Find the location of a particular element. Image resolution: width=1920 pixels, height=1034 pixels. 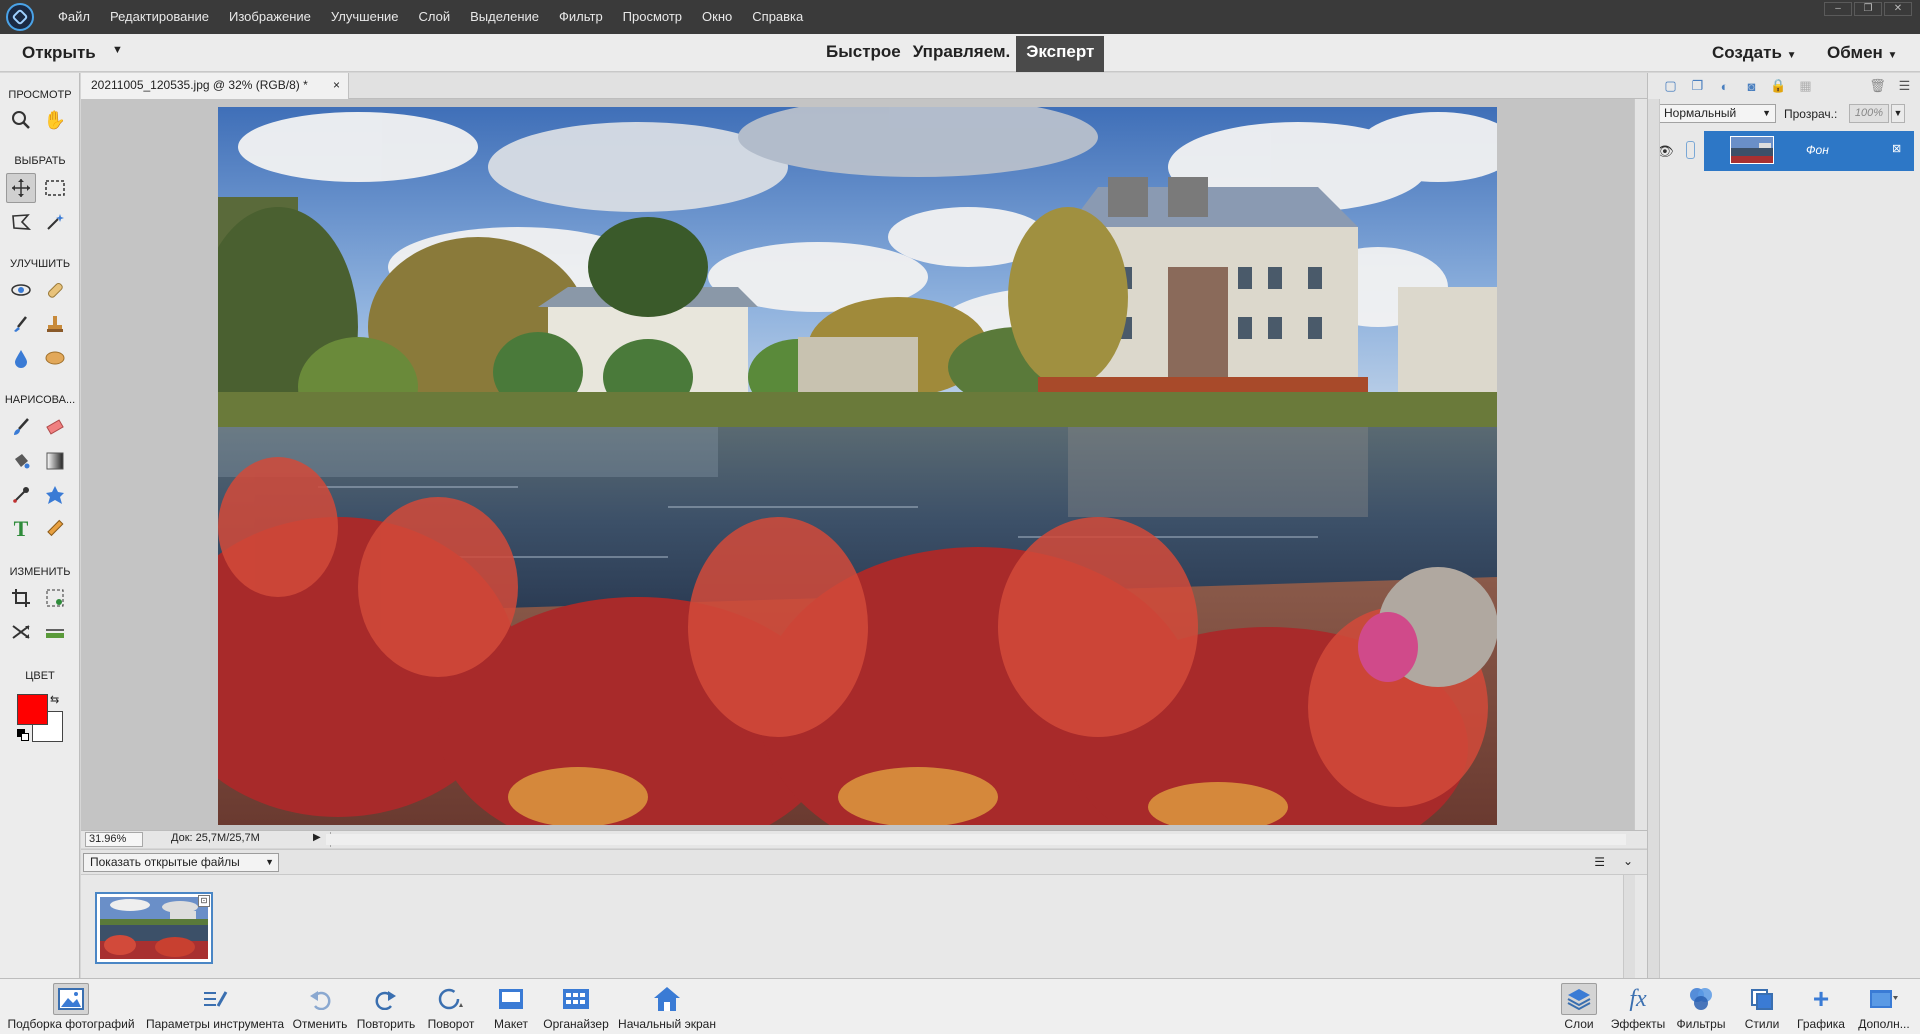

open-button: Открыть is located at coordinates (59, 53).